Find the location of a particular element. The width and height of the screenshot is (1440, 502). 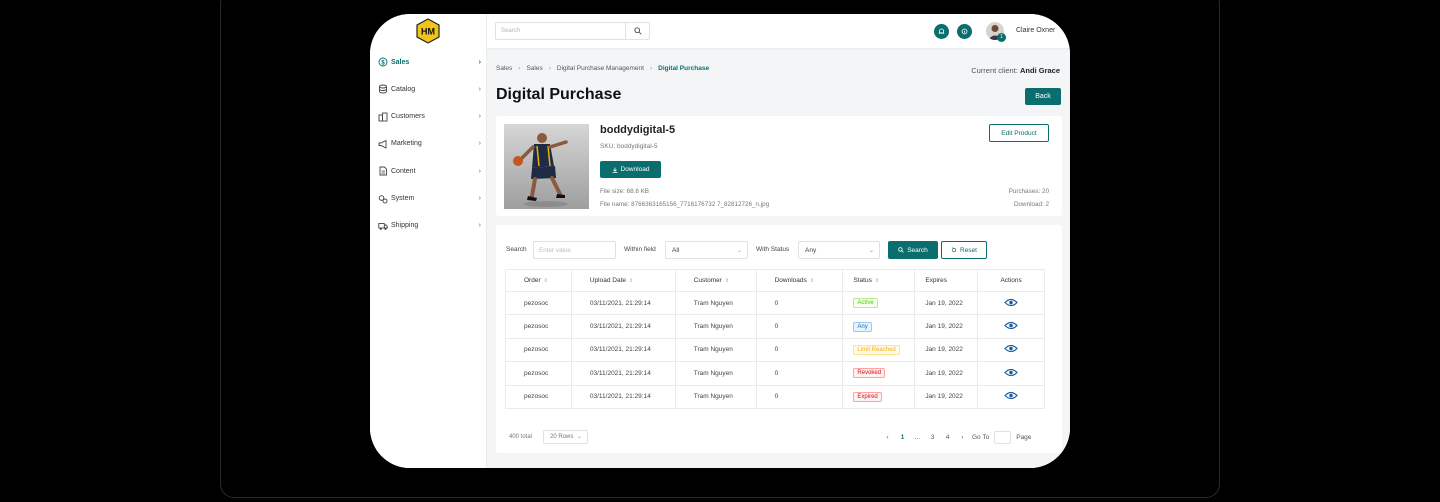

filter-search-button: Search is located at coordinates (913, 250).